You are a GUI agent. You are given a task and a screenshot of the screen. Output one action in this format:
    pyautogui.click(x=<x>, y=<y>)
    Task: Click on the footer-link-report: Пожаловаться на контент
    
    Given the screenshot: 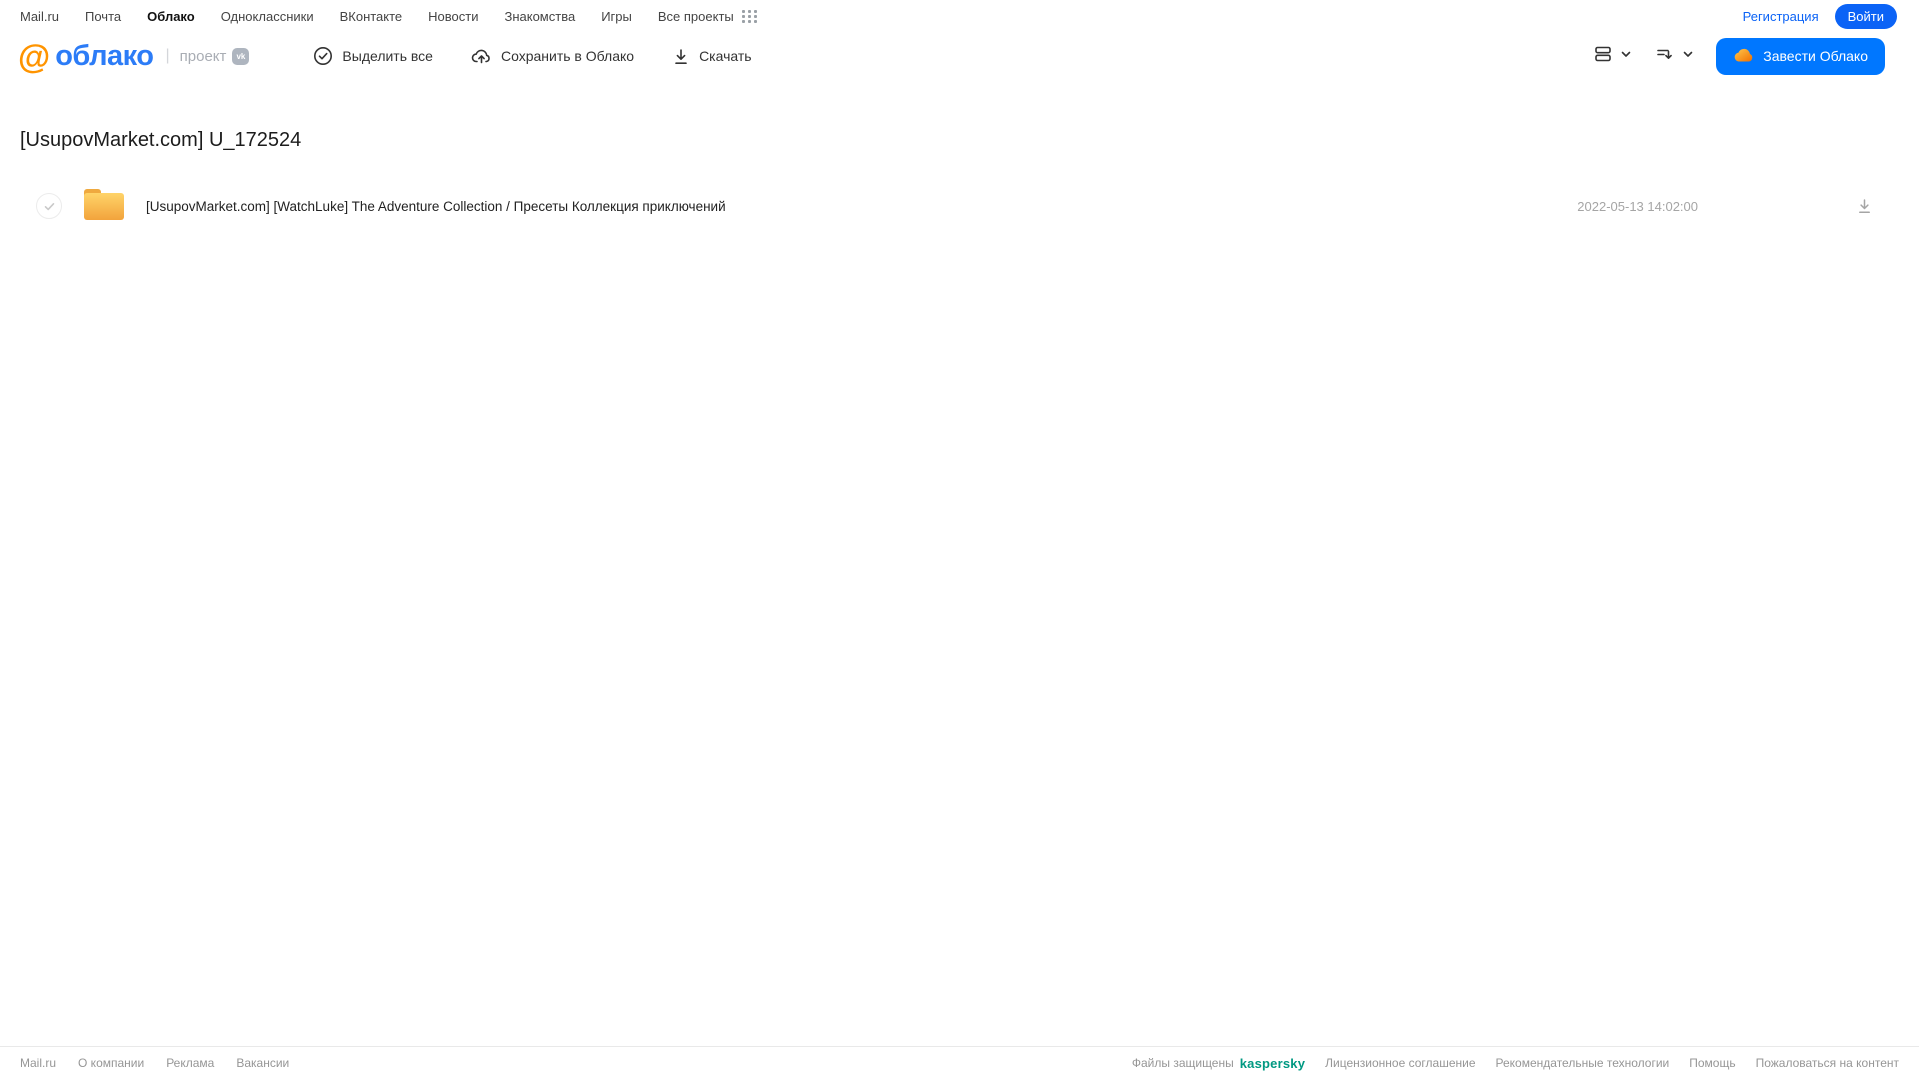 What is the action you would take?
    pyautogui.click(x=1827, y=1063)
    